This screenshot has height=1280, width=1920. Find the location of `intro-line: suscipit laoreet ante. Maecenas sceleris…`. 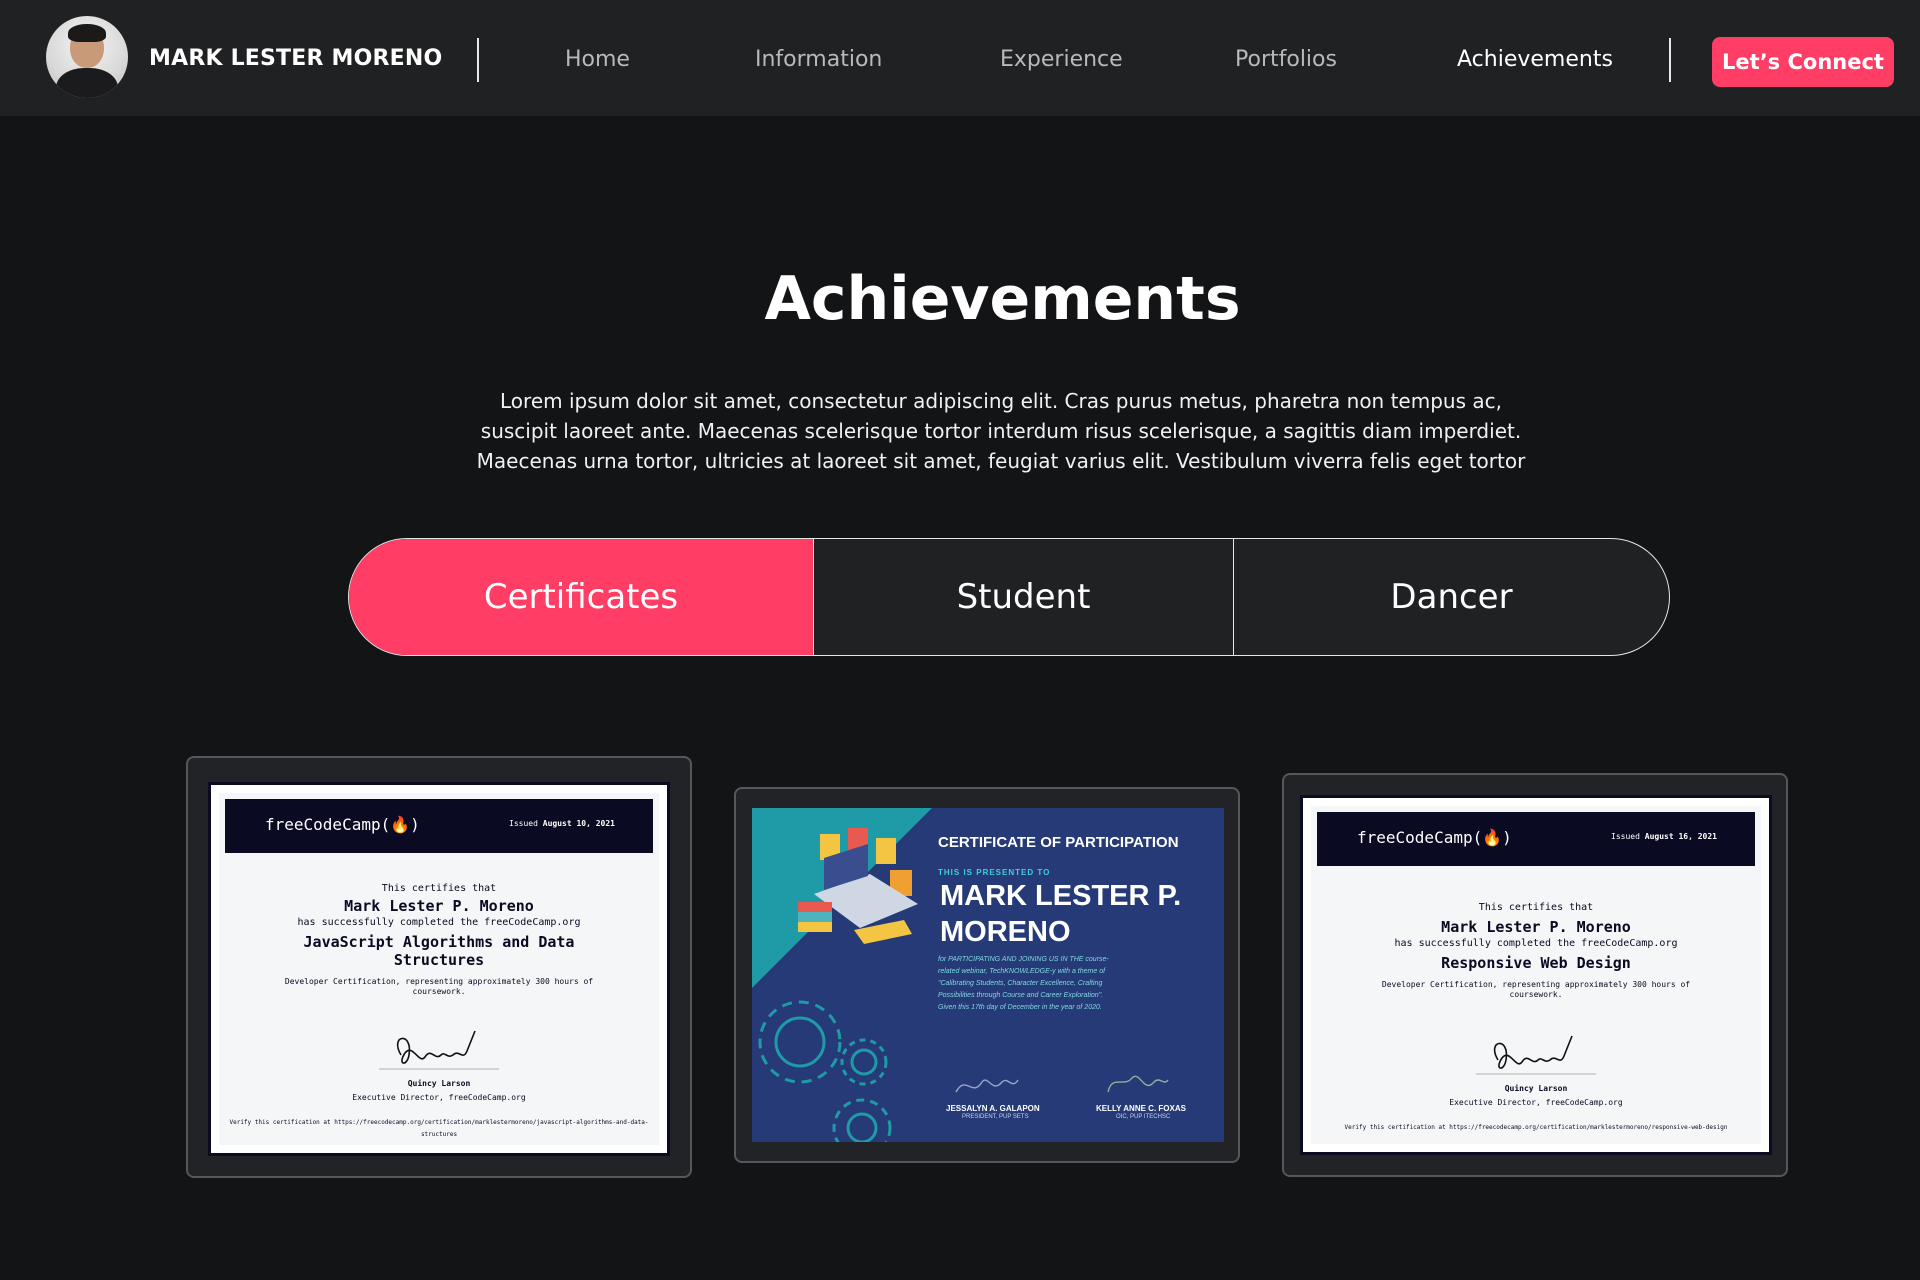

intro-line: suscipit laoreet ante. Maecenas sceleris… is located at coordinates (1001, 431).